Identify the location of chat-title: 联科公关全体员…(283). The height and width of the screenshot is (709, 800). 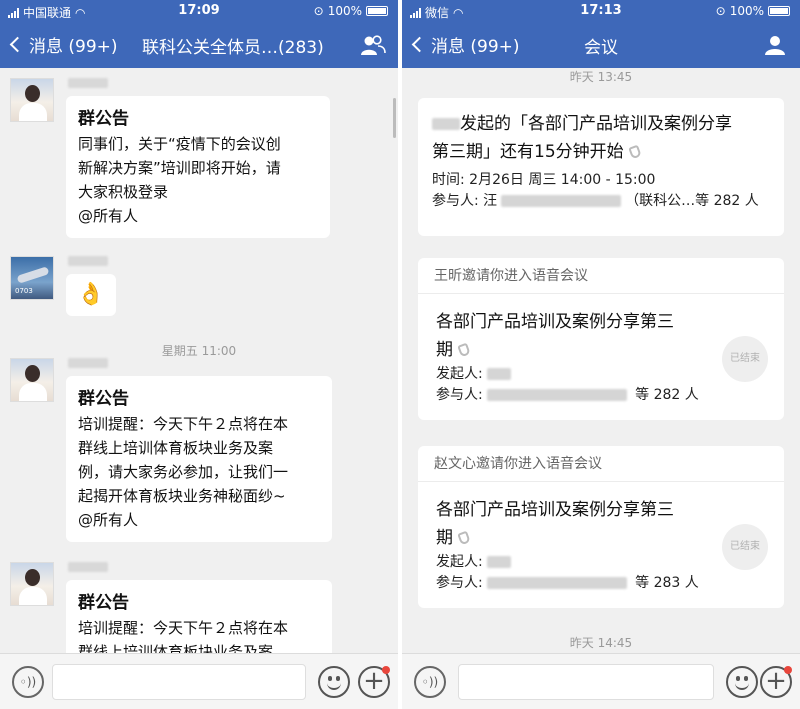
(233, 48).